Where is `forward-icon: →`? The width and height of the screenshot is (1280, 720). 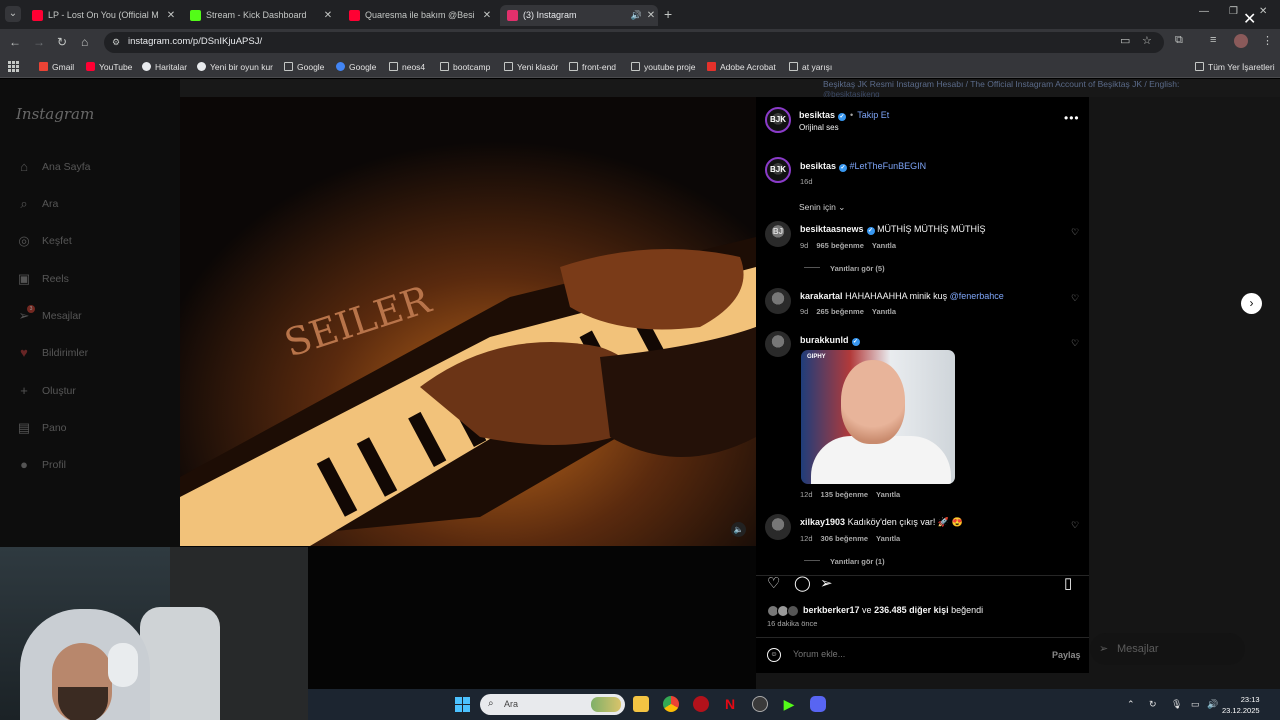
forward-icon: → is located at coordinates (39, 42).